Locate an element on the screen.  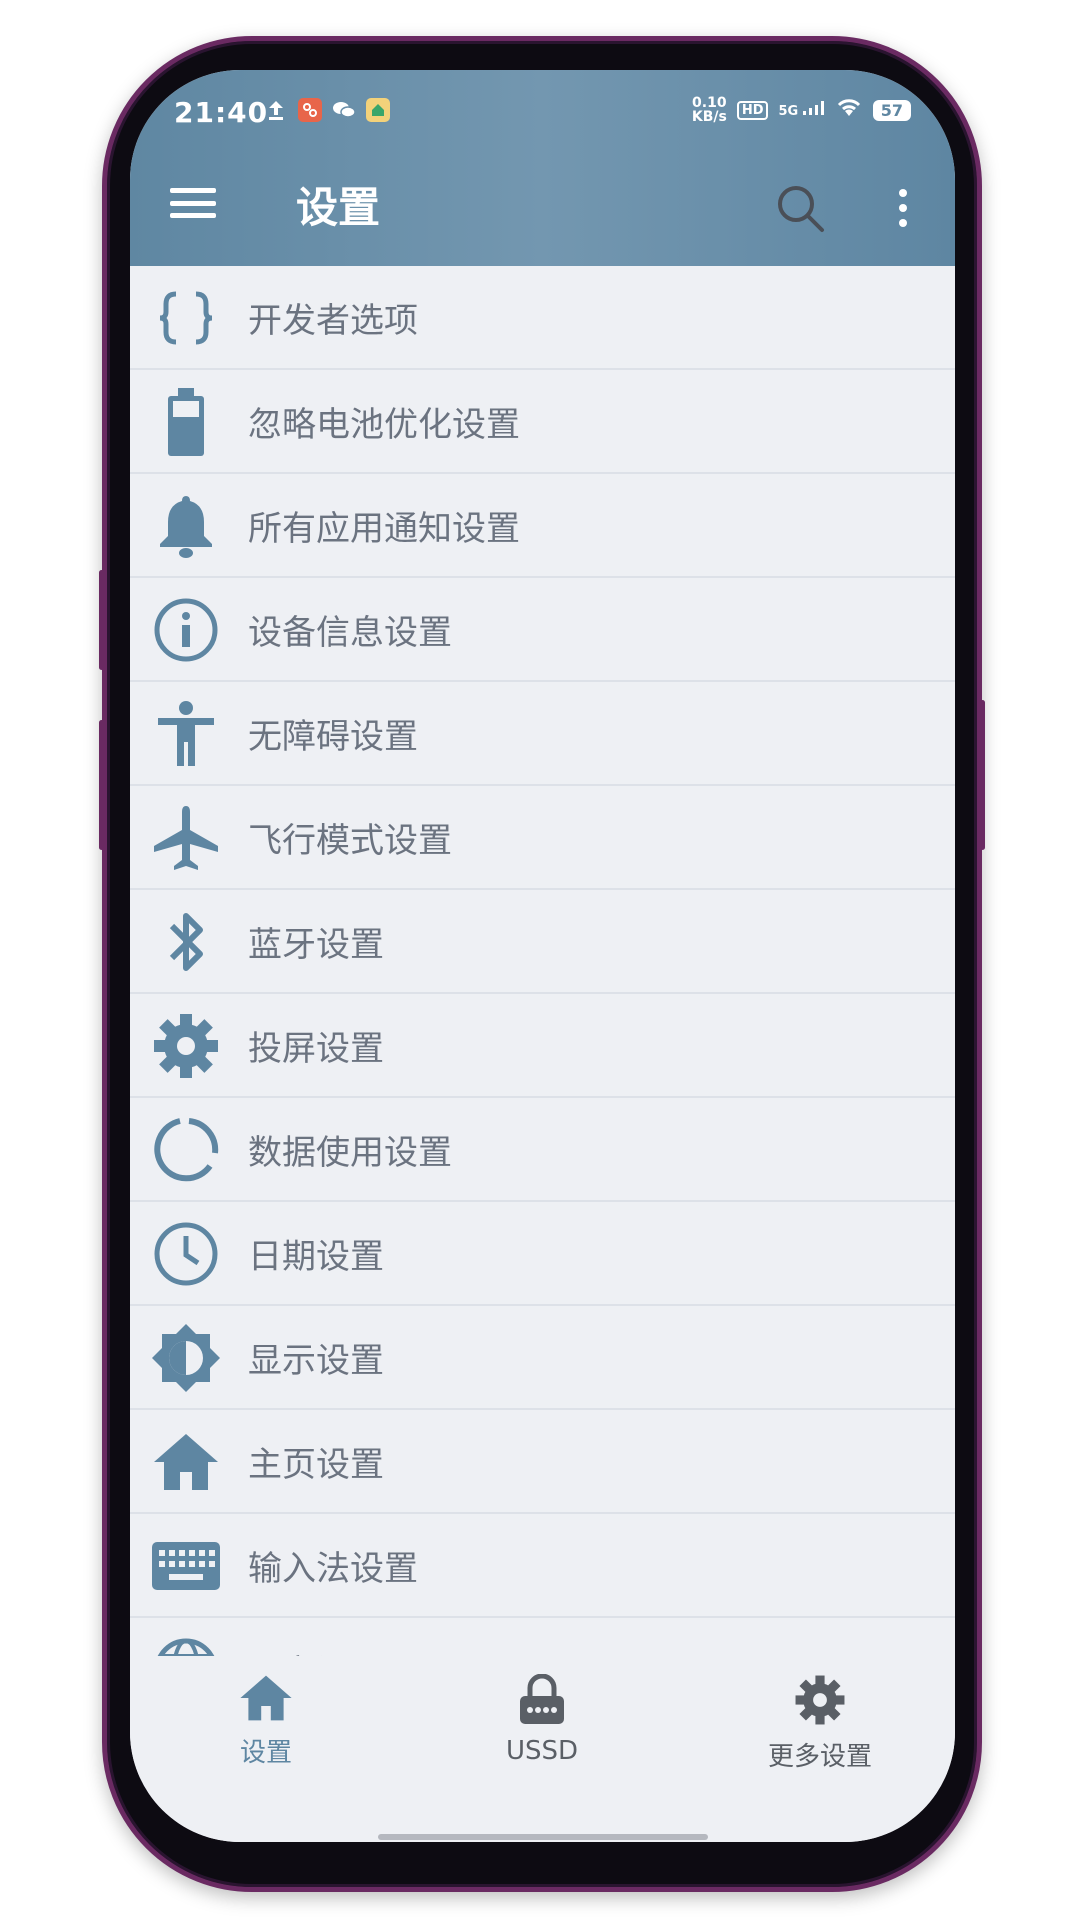
toolbar: 设置 is located at coordinates (542, 205).